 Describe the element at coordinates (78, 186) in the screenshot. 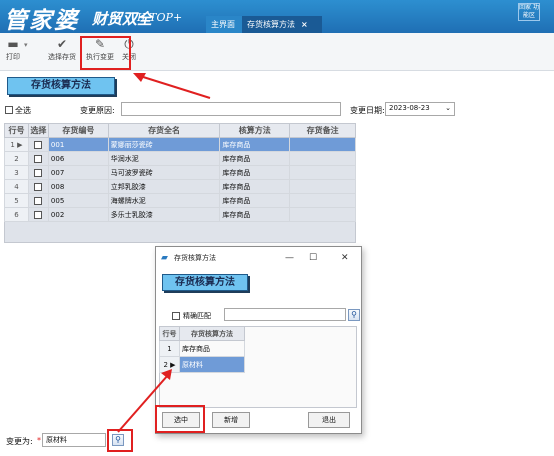

I see `row-code: 008` at that location.